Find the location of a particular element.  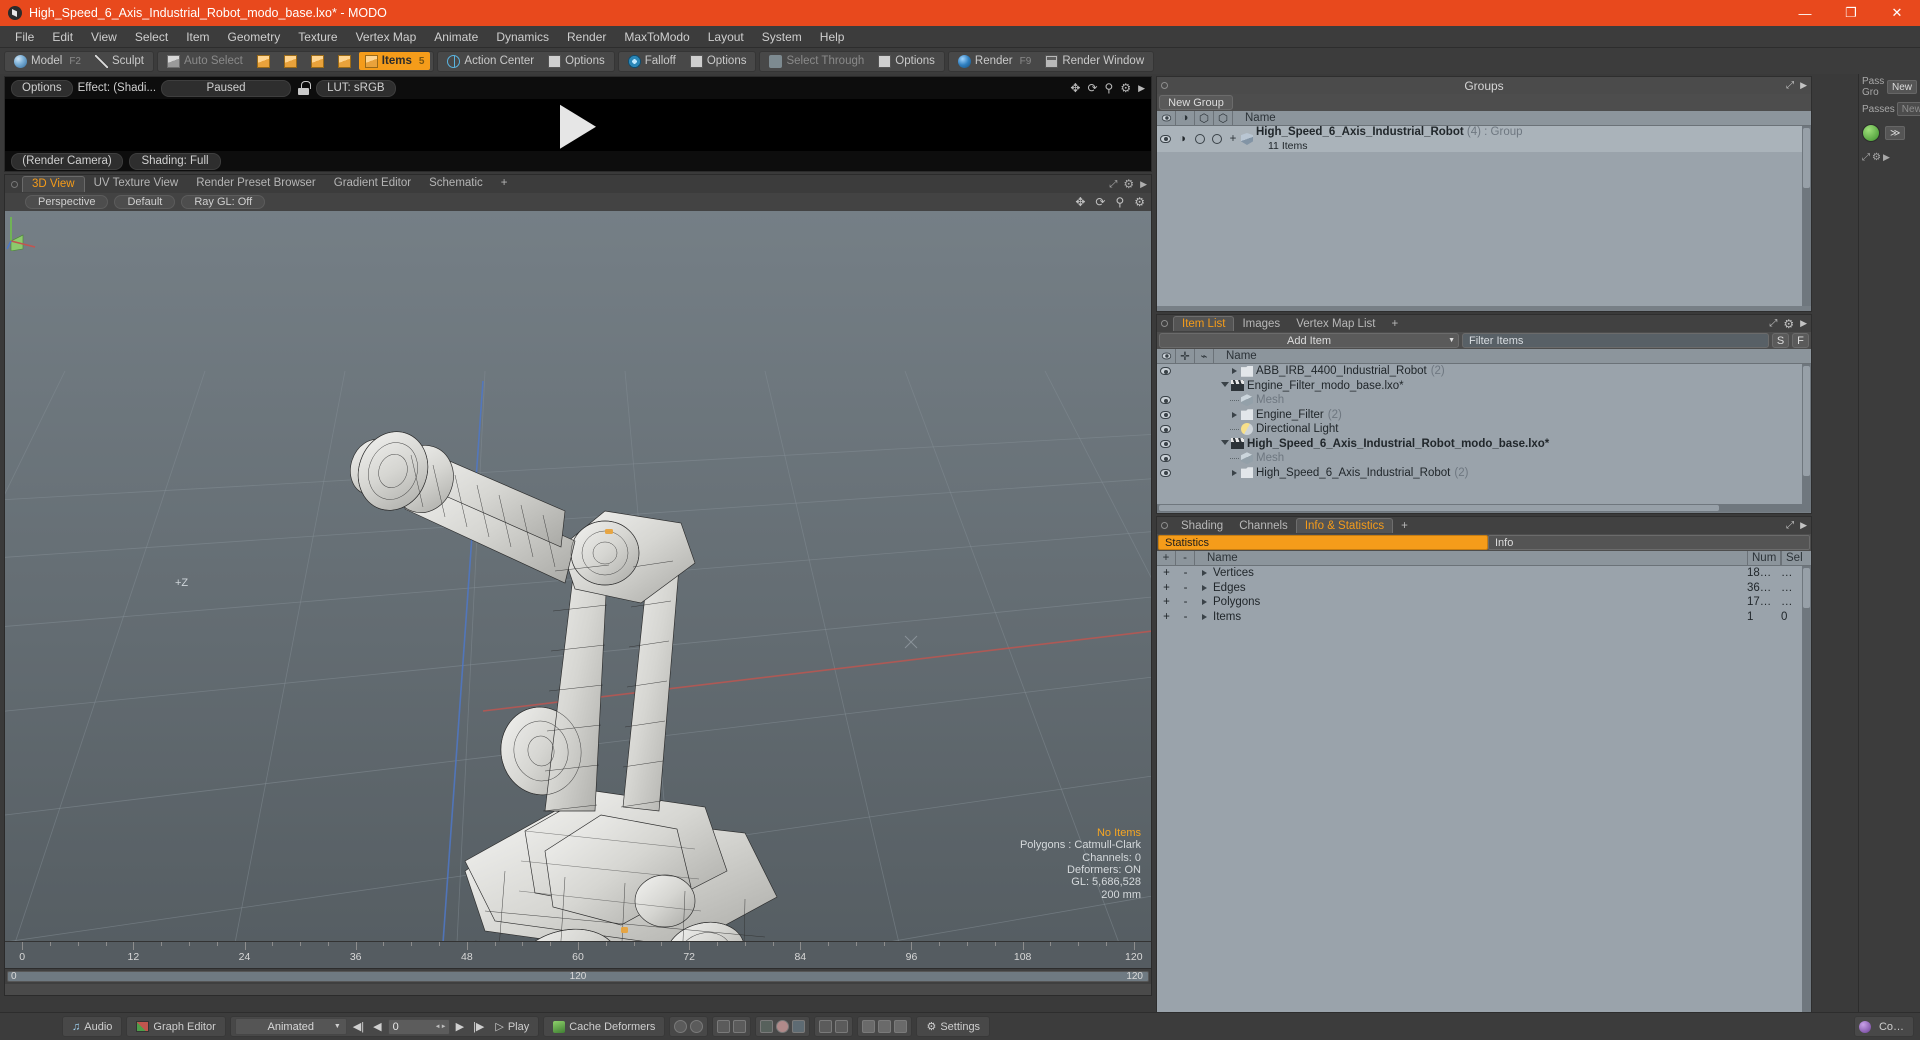

item-list-row: Mesh is located at coordinates (1484, 400).